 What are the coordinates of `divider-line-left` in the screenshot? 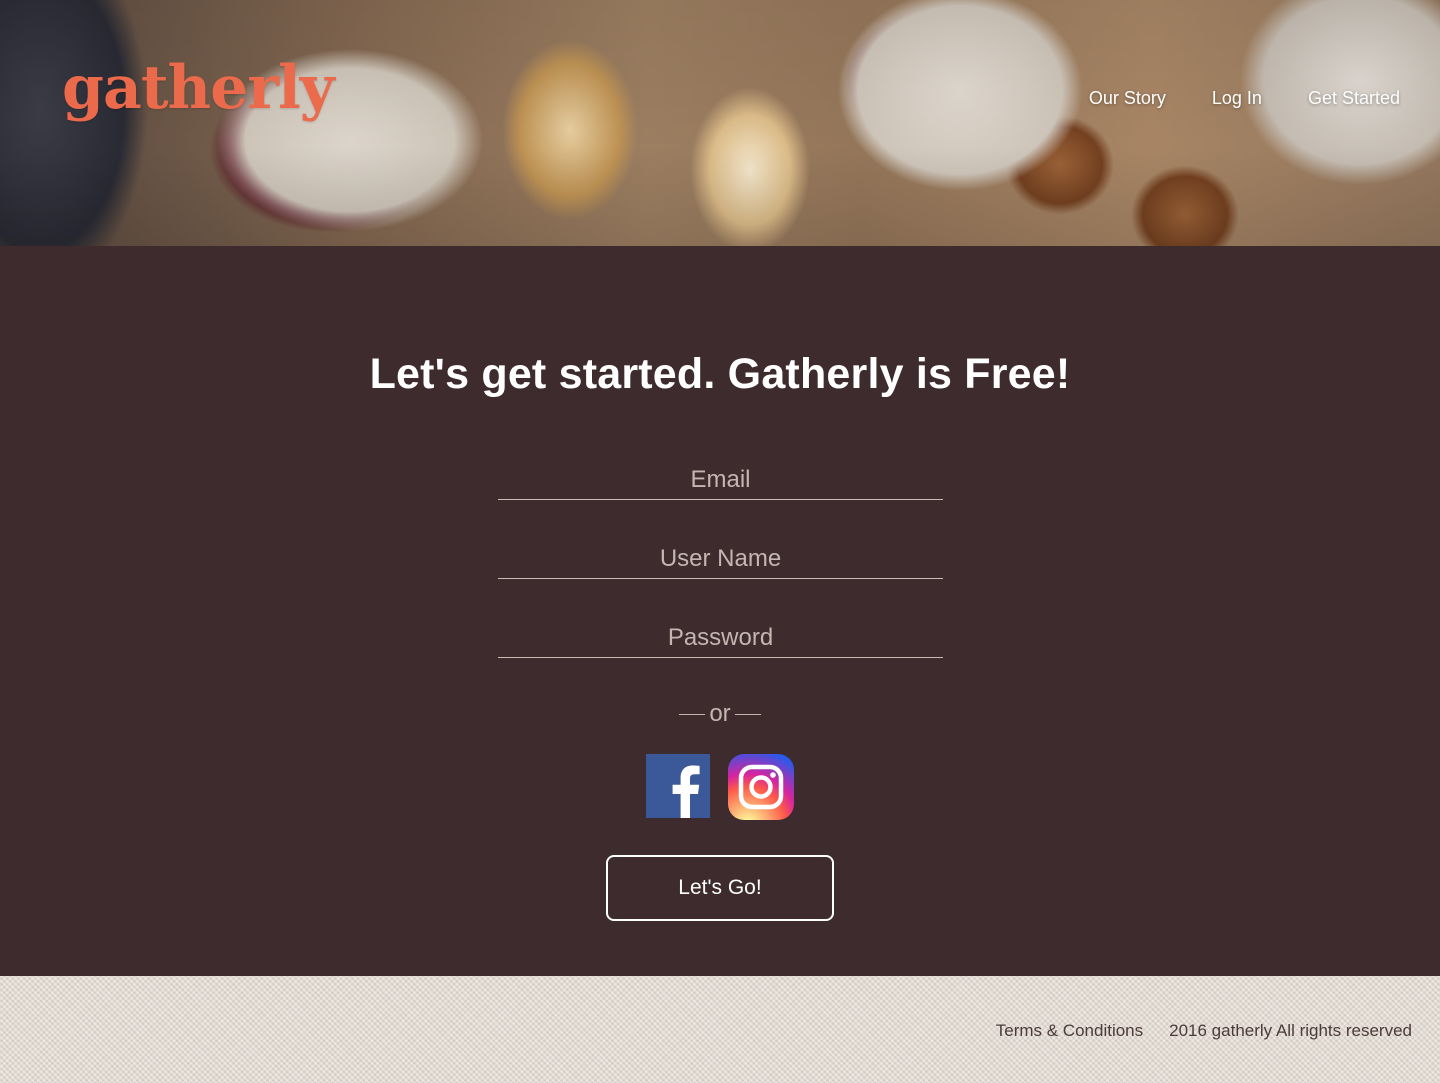 It's located at (692, 714).